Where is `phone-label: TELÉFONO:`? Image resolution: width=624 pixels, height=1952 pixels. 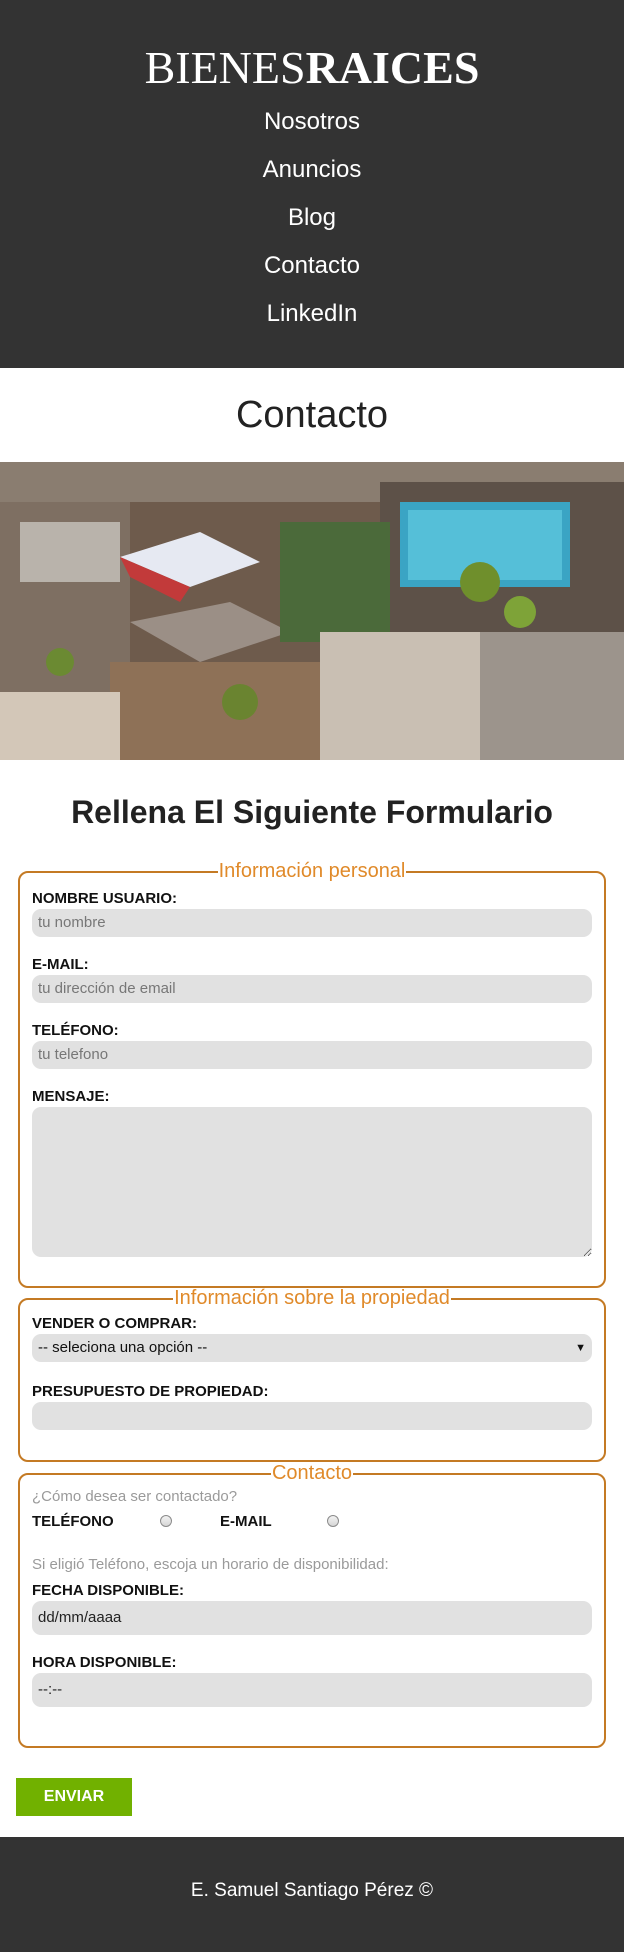
phone-label: TELÉFONO: is located at coordinates (75, 1030).